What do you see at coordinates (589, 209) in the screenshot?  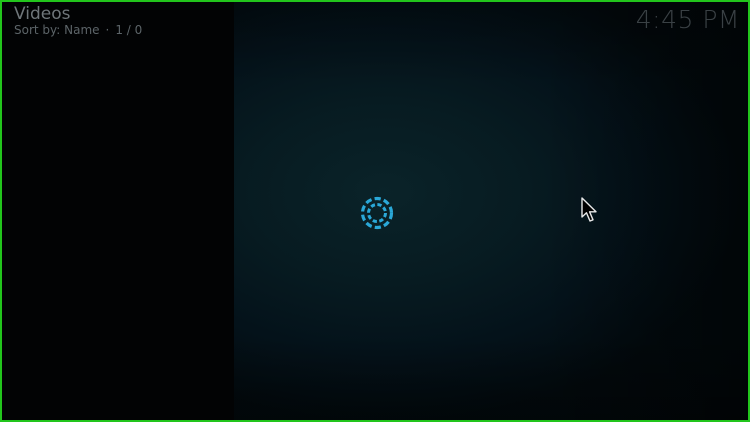 I see `mouse-pointer-icon` at bounding box center [589, 209].